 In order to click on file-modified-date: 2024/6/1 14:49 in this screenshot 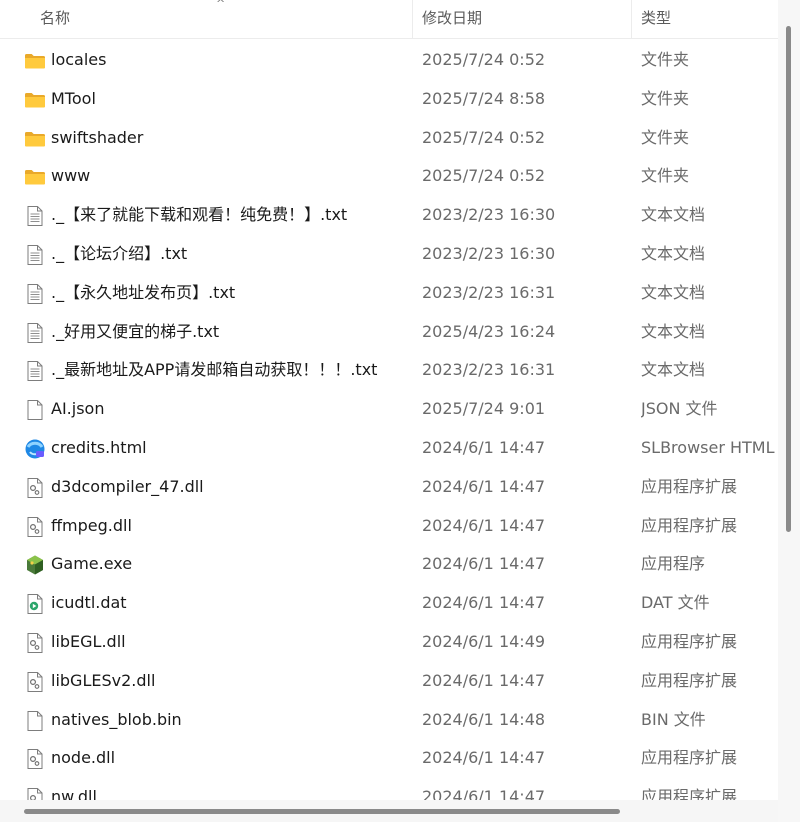, I will do `click(484, 641)`.